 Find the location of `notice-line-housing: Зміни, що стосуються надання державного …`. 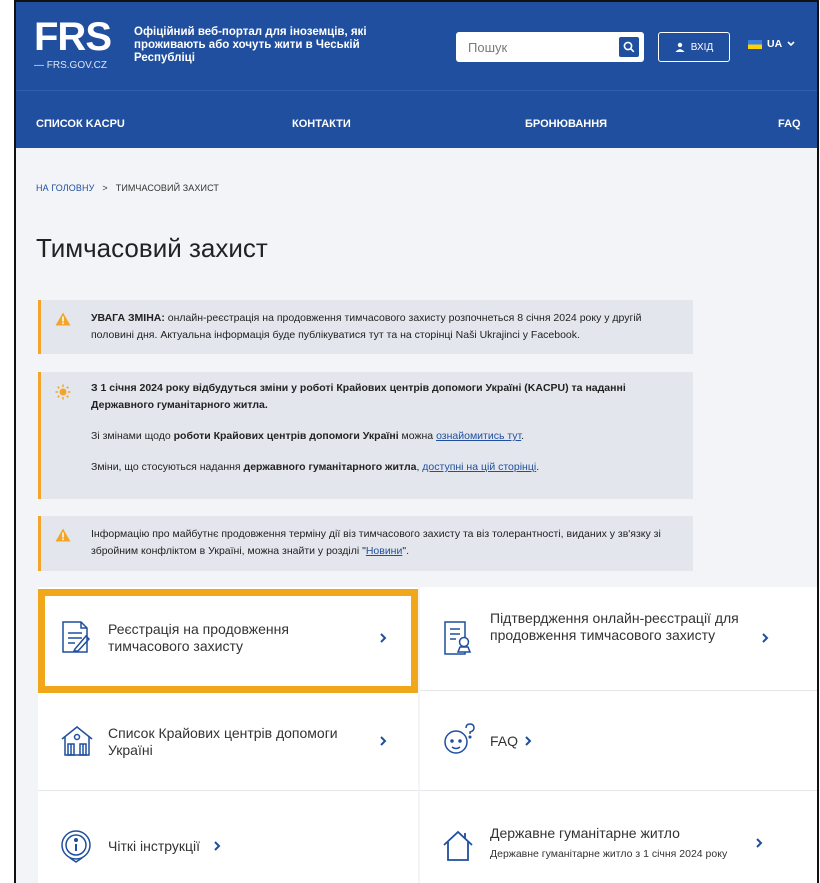

notice-line-housing: Зміни, що стосуються надання державного … is located at coordinates (367, 467).